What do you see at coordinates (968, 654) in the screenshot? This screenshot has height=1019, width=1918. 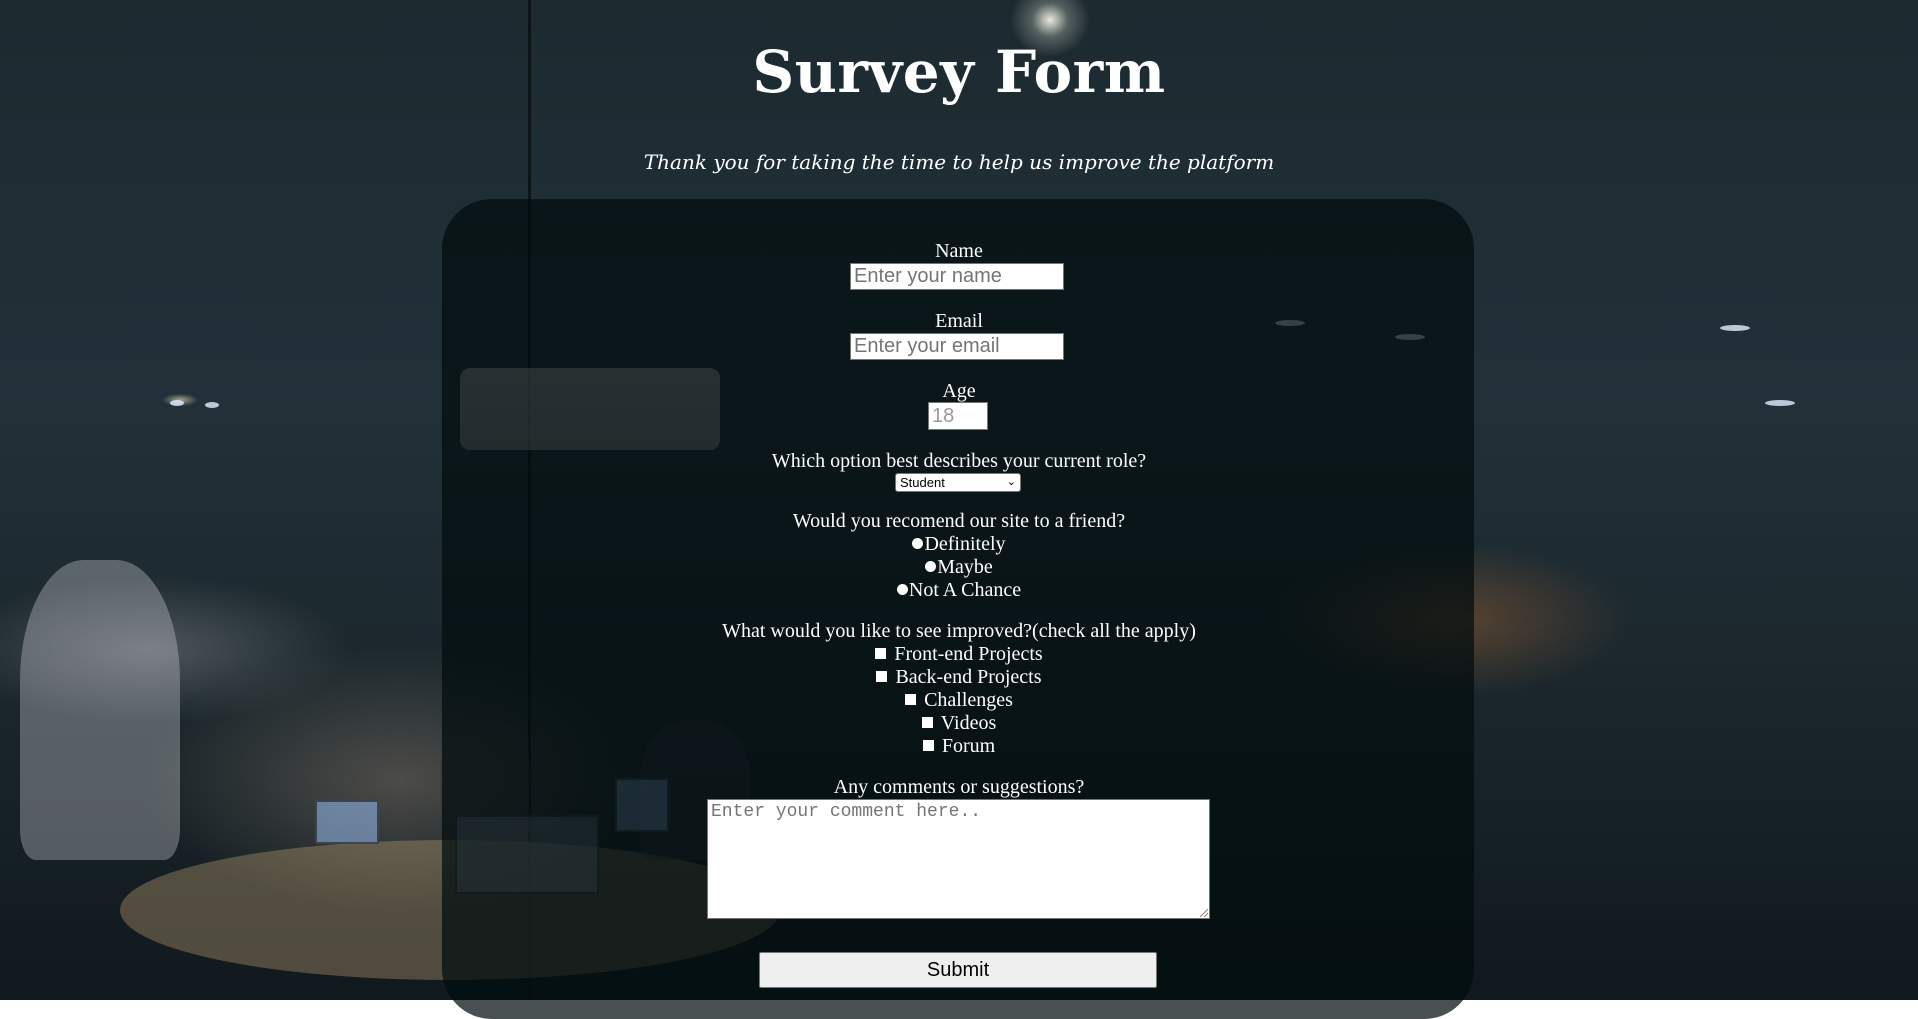 I see `improvement-option-label: Front-end Projects` at bounding box center [968, 654].